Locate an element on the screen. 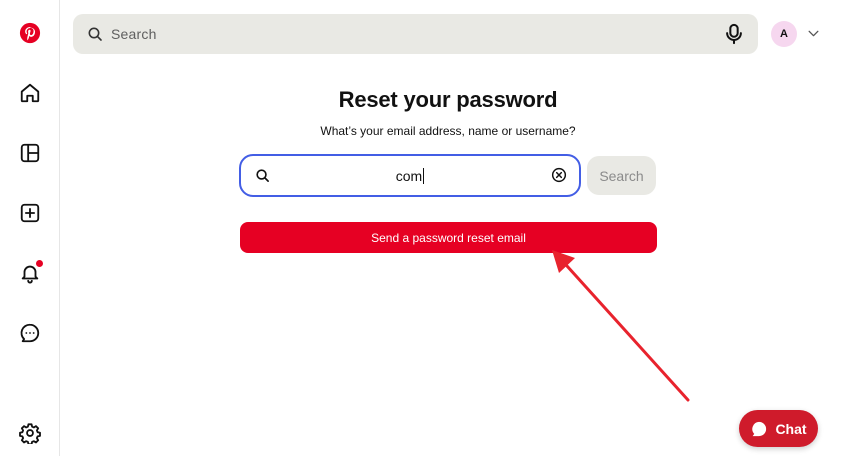  sidebar-item-messages is located at coordinates (30, 333).